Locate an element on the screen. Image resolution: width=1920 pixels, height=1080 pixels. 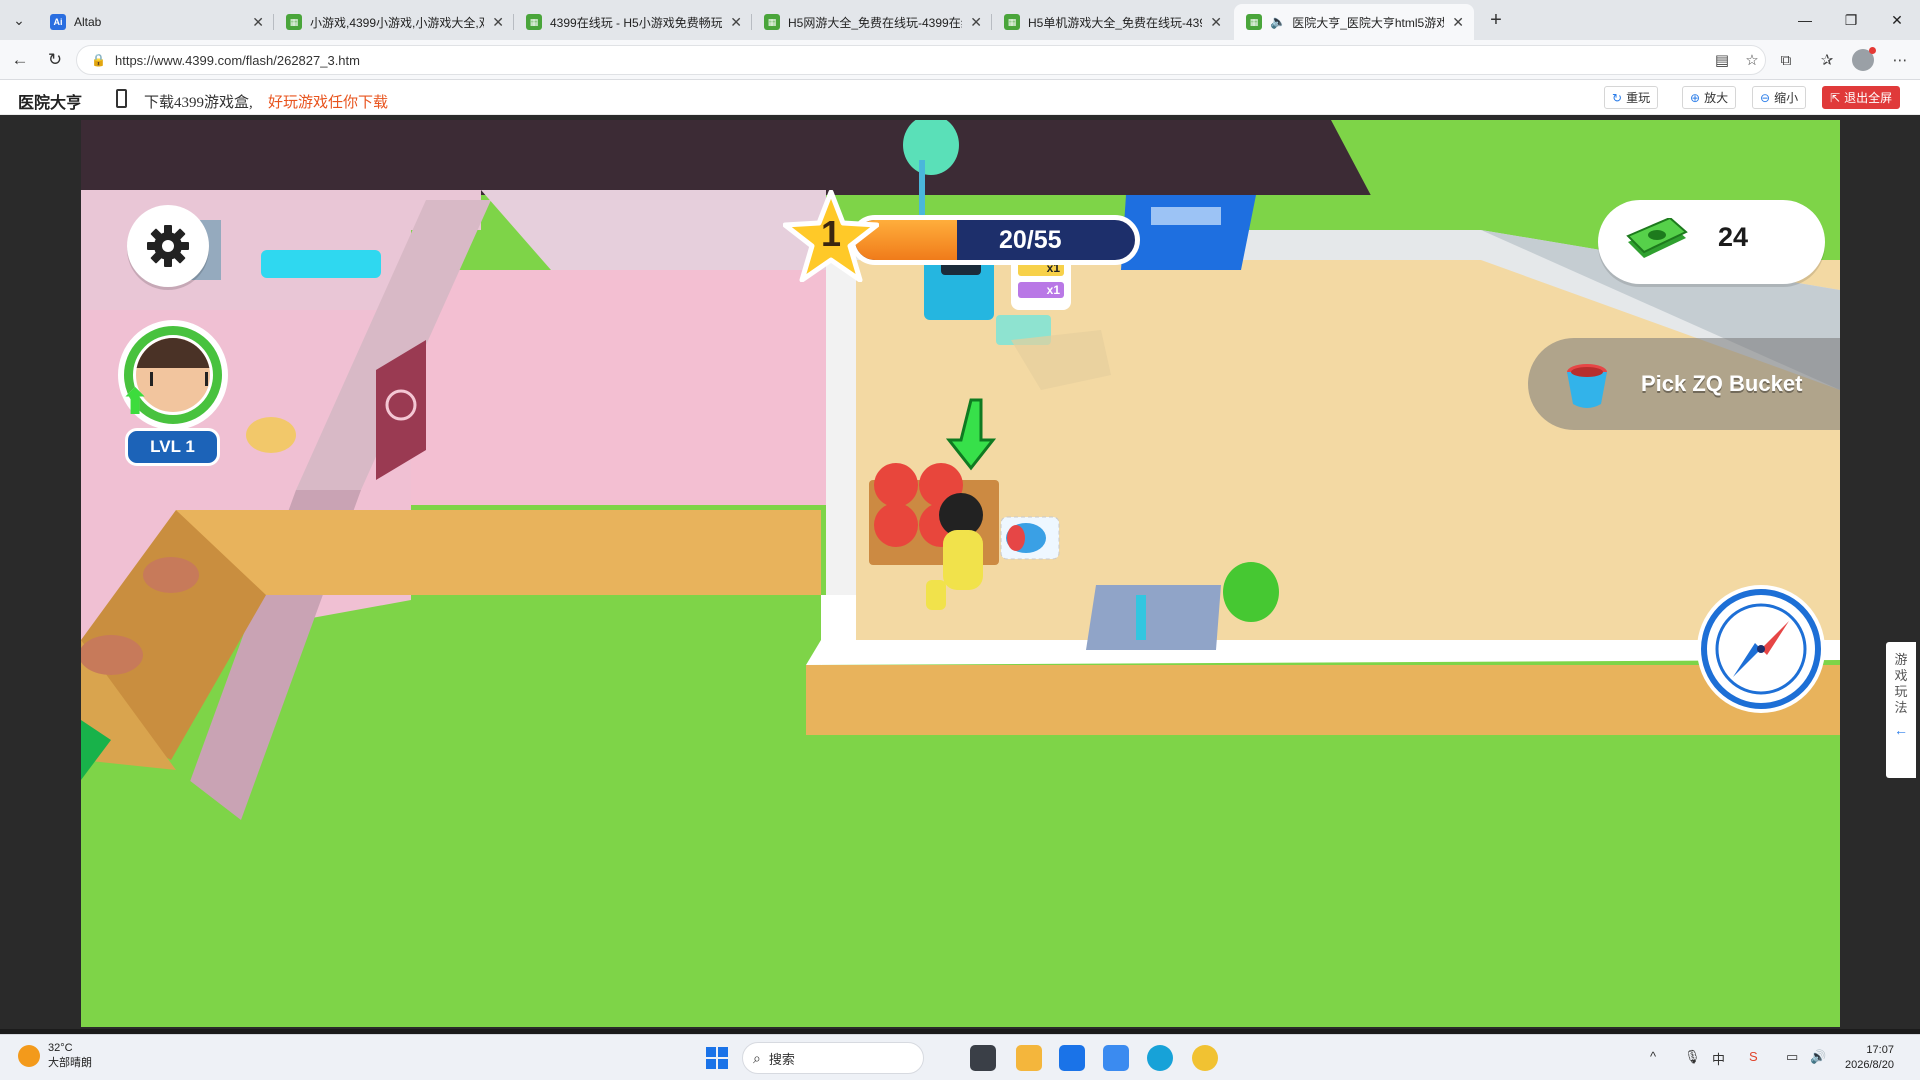
tab-actions-chevron-icon: ⌄ is located at coordinates (19, 20).